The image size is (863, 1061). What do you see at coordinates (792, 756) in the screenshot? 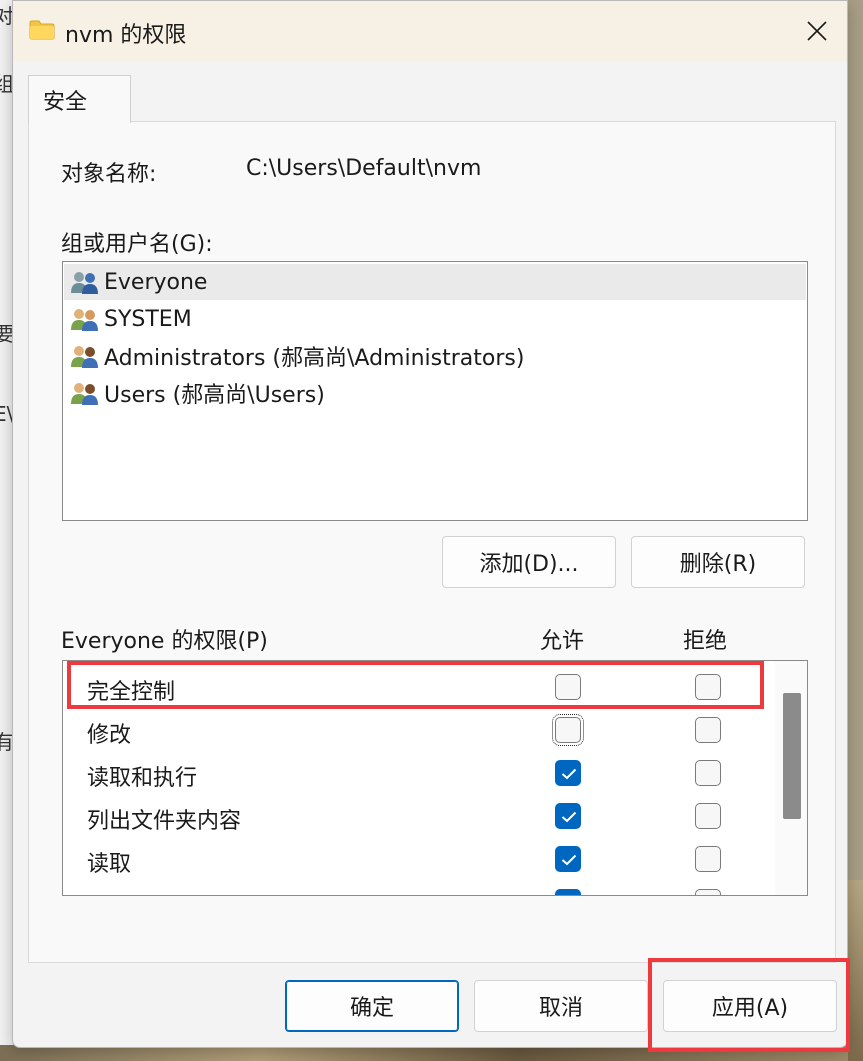
I see `scrollbar-thumb` at bounding box center [792, 756].